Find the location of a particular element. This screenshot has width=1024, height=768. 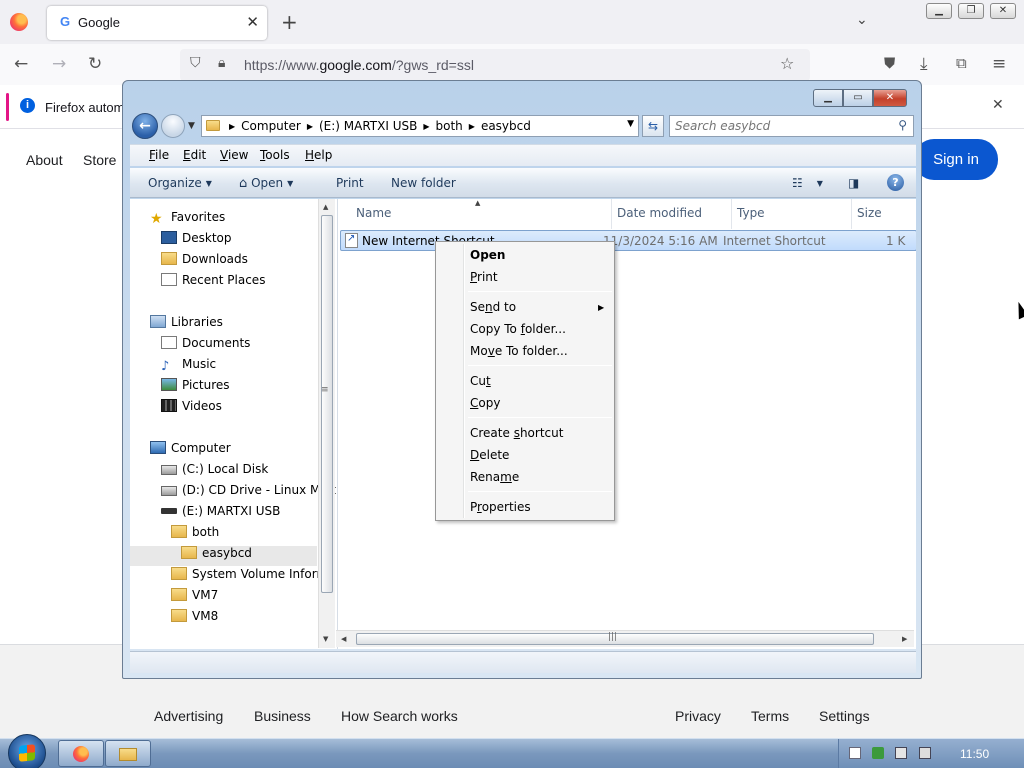

footer-privacy-link: Privacy is located at coordinates (698, 716).